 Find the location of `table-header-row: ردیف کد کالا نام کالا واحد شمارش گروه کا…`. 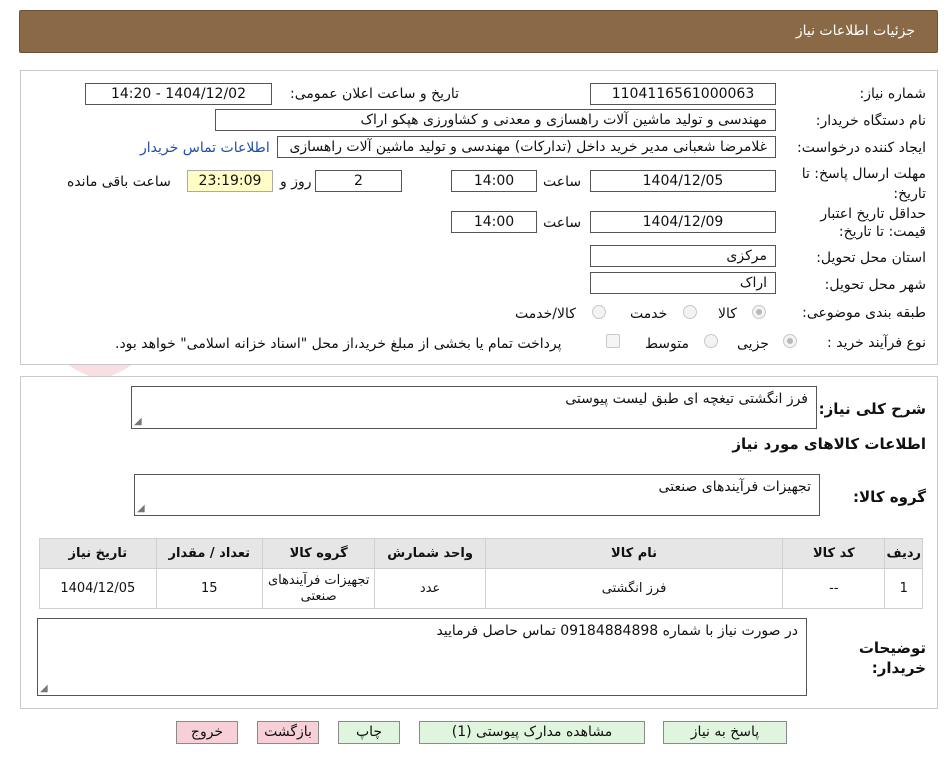

table-header-row: ردیف کد کالا نام کالا واحد شمارش گروه کا… is located at coordinates (481, 553).